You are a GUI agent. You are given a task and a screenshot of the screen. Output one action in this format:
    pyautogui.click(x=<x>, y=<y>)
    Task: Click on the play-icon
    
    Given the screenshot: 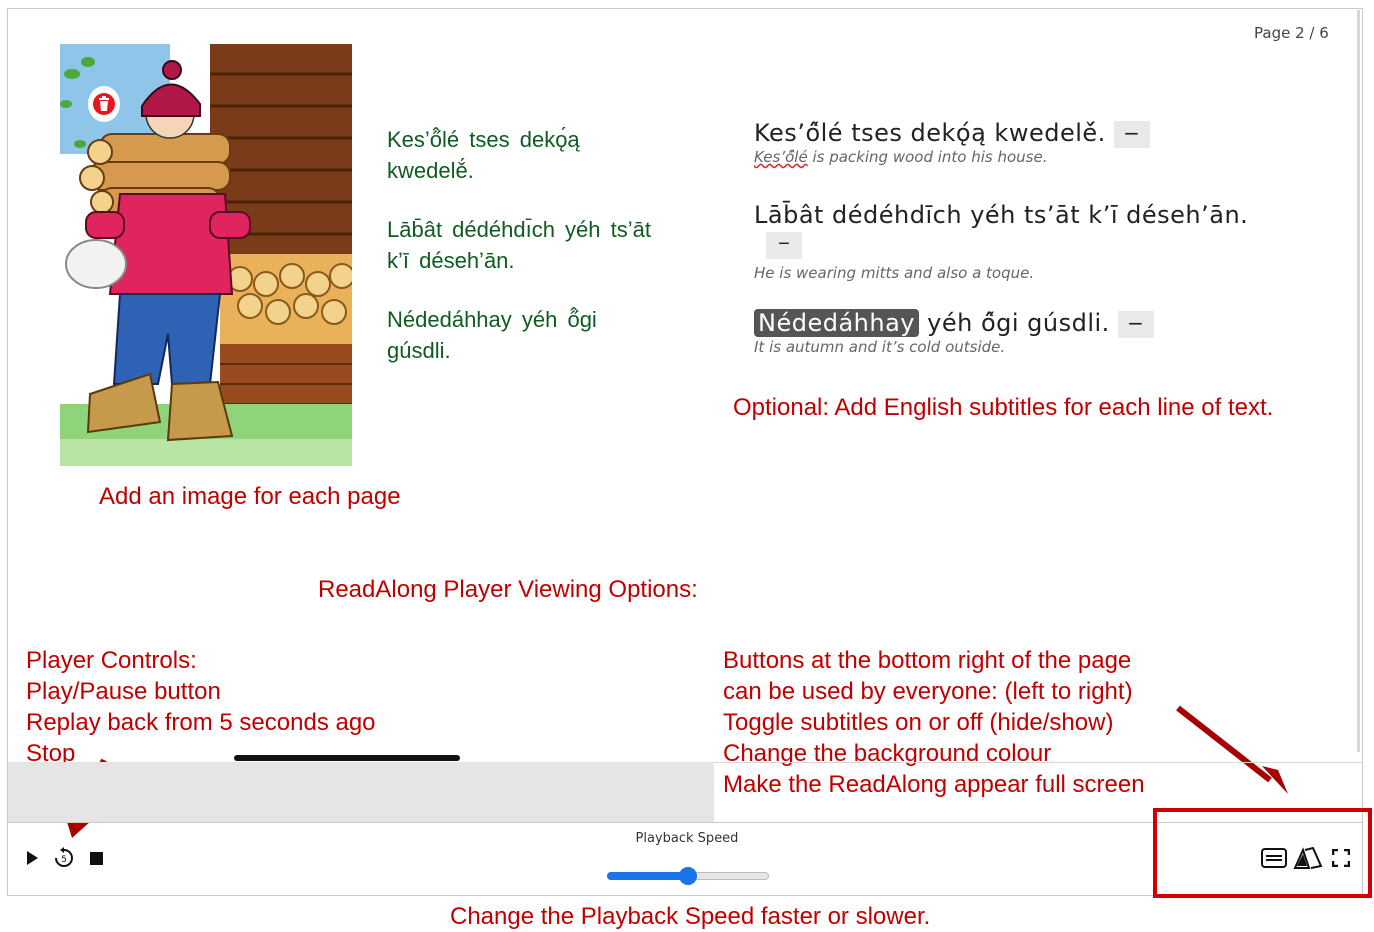 What is the action you would take?
    pyautogui.click(x=32, y=858)
    